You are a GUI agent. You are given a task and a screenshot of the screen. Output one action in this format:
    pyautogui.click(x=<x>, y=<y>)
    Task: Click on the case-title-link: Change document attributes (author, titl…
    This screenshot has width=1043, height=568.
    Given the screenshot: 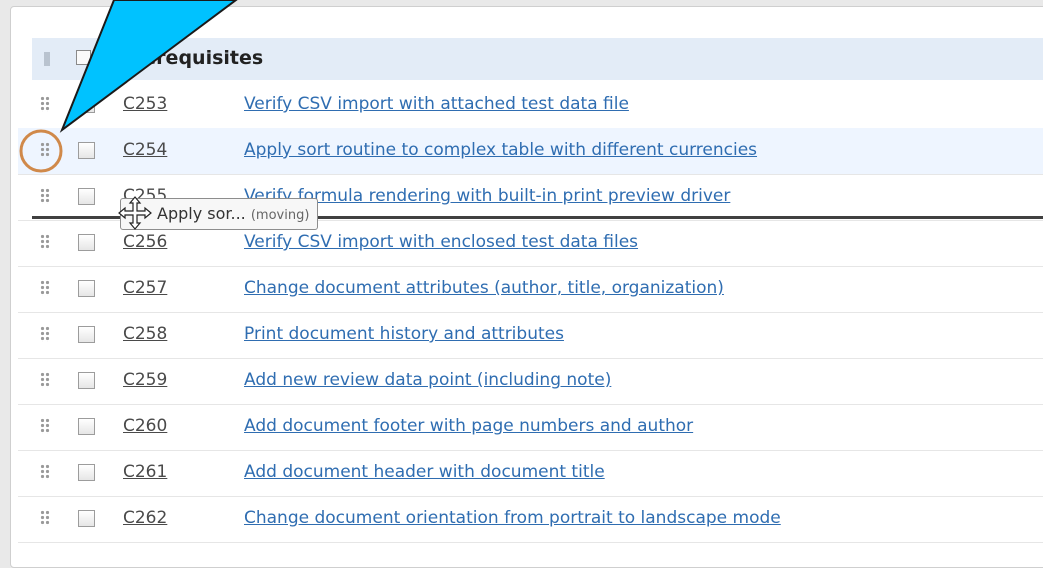 What is the action you would take?
    pyautogui.click(x=484, y=288)
    